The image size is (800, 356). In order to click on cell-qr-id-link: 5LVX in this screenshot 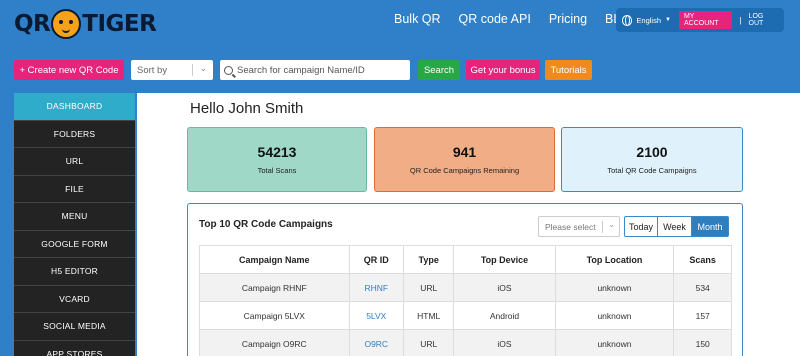, I will do `click(376, 315)`.